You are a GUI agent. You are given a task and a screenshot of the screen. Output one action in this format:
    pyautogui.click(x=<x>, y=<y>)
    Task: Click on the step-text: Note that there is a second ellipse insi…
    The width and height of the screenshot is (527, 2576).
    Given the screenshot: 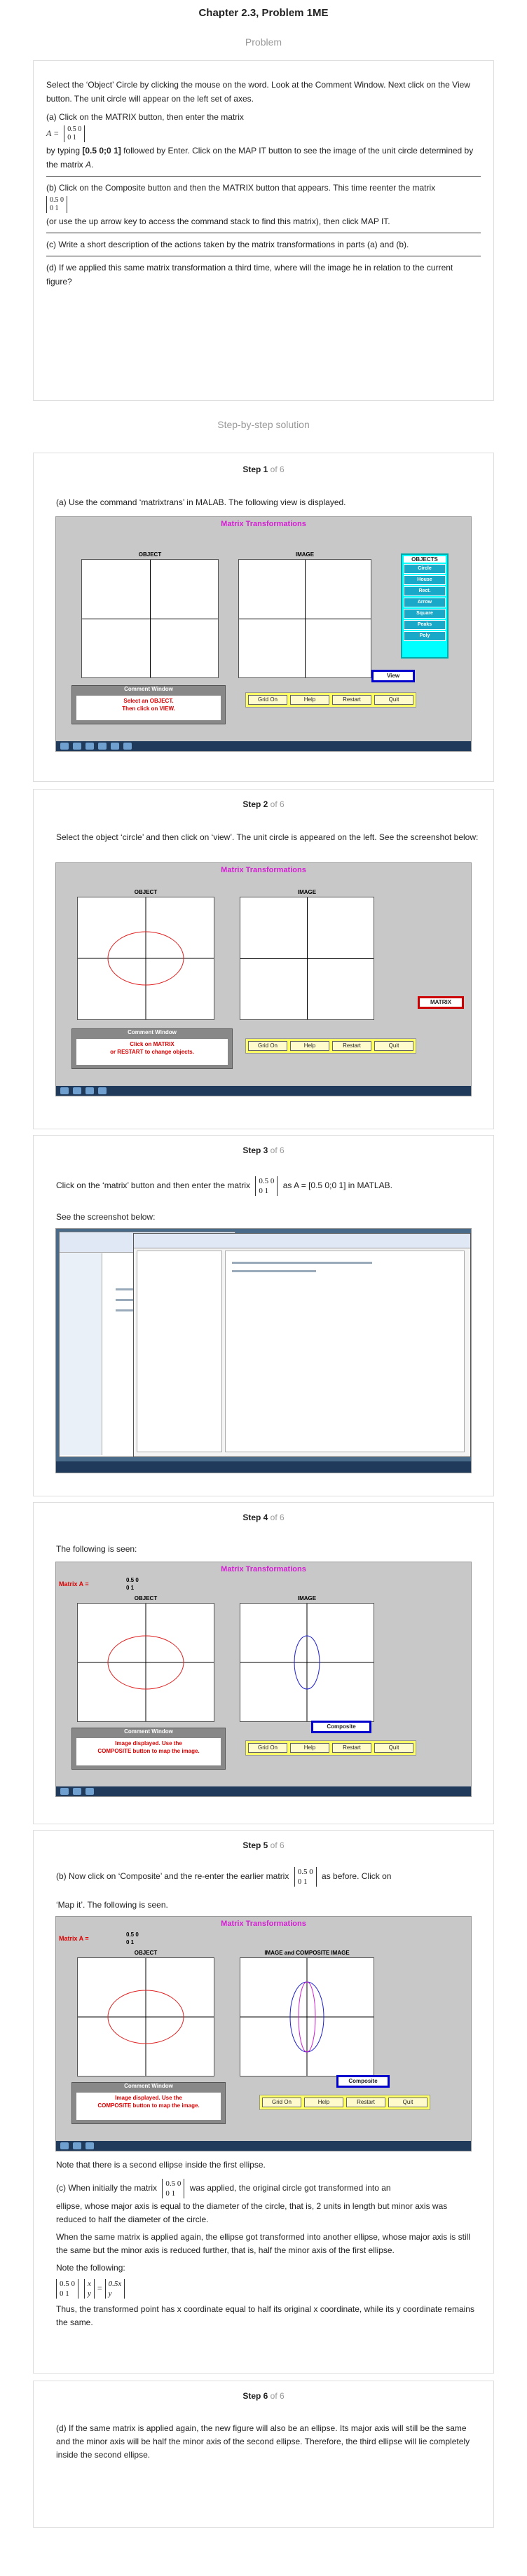 What is the action you would take?
    pyautogui.click(x=161, y=2165)
    